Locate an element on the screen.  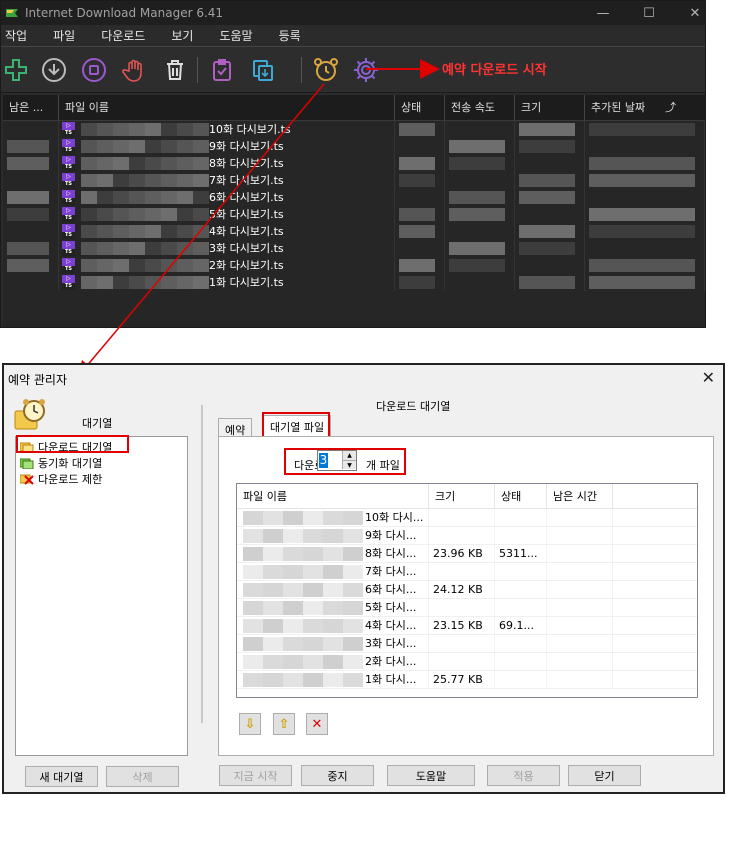
queue-file-row: 1화 다시... 25.77 KB is located at coordinates (467, 680).